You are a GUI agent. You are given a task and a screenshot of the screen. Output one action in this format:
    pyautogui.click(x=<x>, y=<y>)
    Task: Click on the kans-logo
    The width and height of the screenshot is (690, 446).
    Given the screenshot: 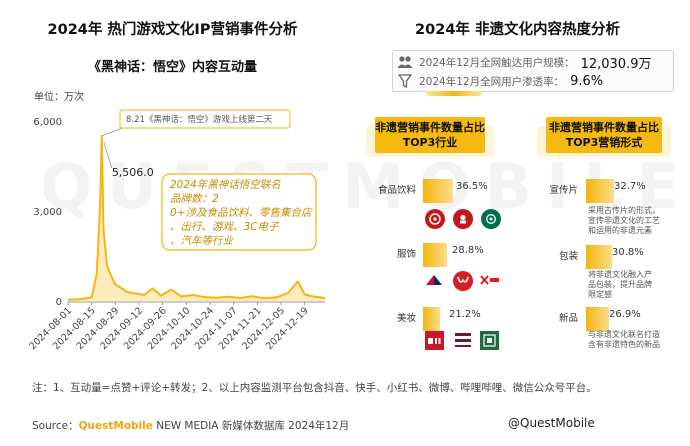 What is the action you would take?
    pyautogui.click(x=463, y=340)
    